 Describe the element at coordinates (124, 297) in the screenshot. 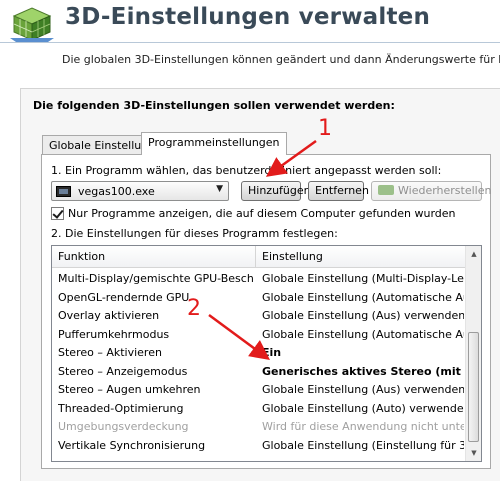

I see `row-function: OpenGL-rendernde GPU` at that location.